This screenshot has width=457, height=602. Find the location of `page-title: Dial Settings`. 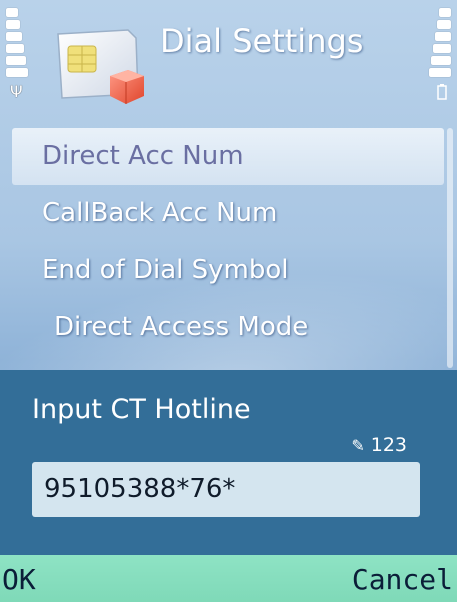

page-title: Dial Settings is located at coordinates (262, 41).